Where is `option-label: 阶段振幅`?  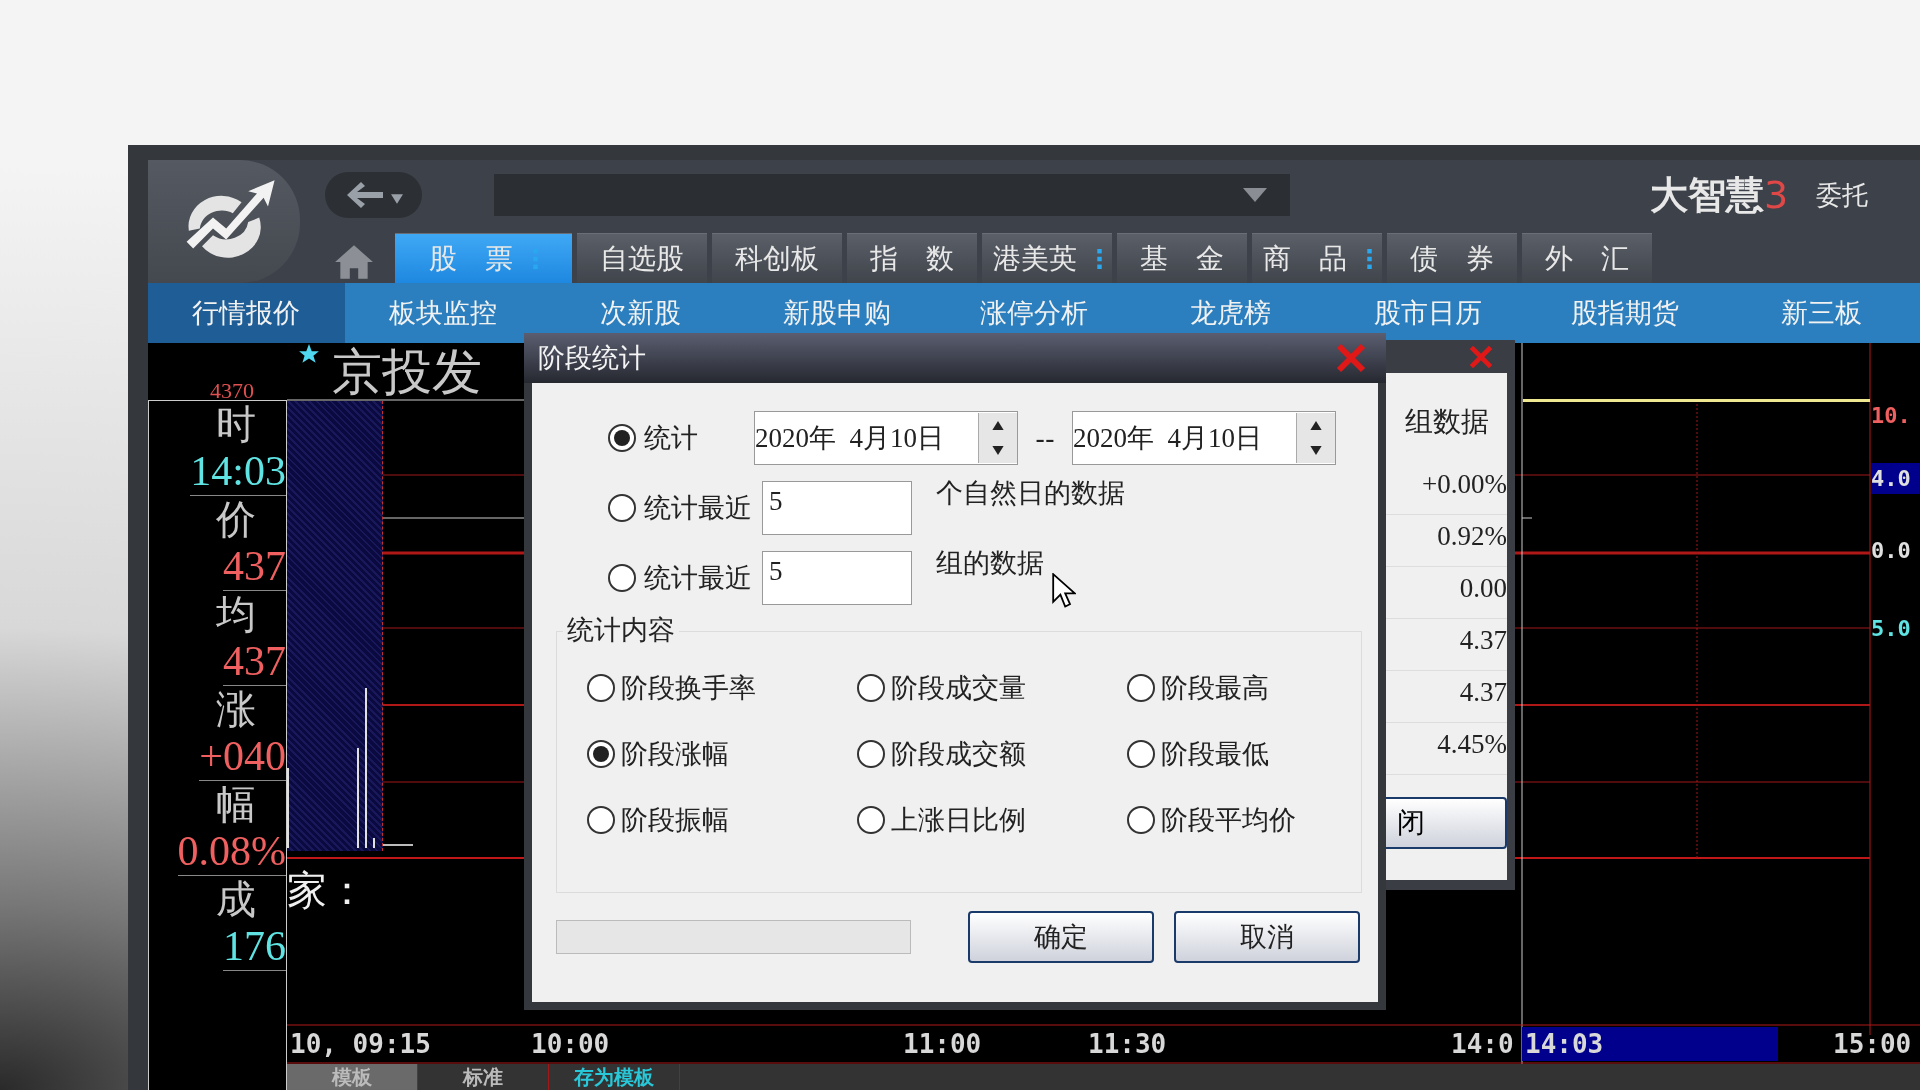 option-label: 阶段振幅 is located at coordinates (675, 820).